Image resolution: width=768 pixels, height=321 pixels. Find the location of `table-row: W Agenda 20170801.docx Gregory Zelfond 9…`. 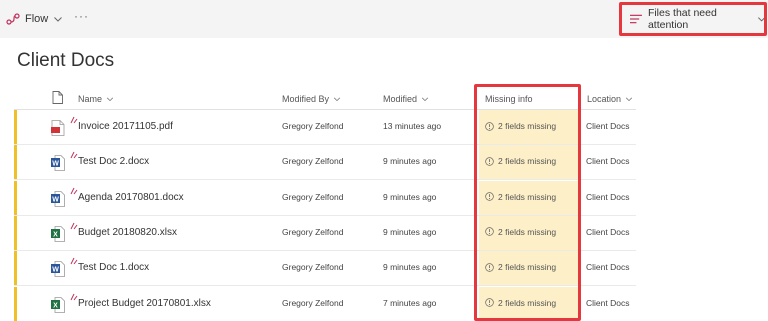

table-row: W Agenda 20170801.docx Gregory Zelfond 9… is located at coordinates (325, 198).